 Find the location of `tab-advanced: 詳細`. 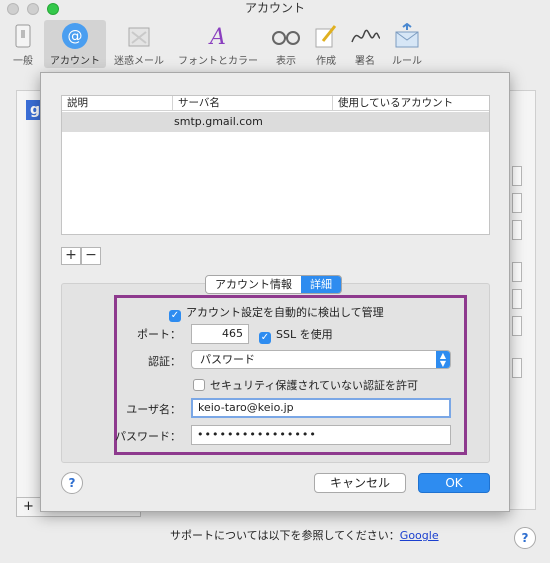

tab-advanced: 詳細 is located at coordinates (321, 284).